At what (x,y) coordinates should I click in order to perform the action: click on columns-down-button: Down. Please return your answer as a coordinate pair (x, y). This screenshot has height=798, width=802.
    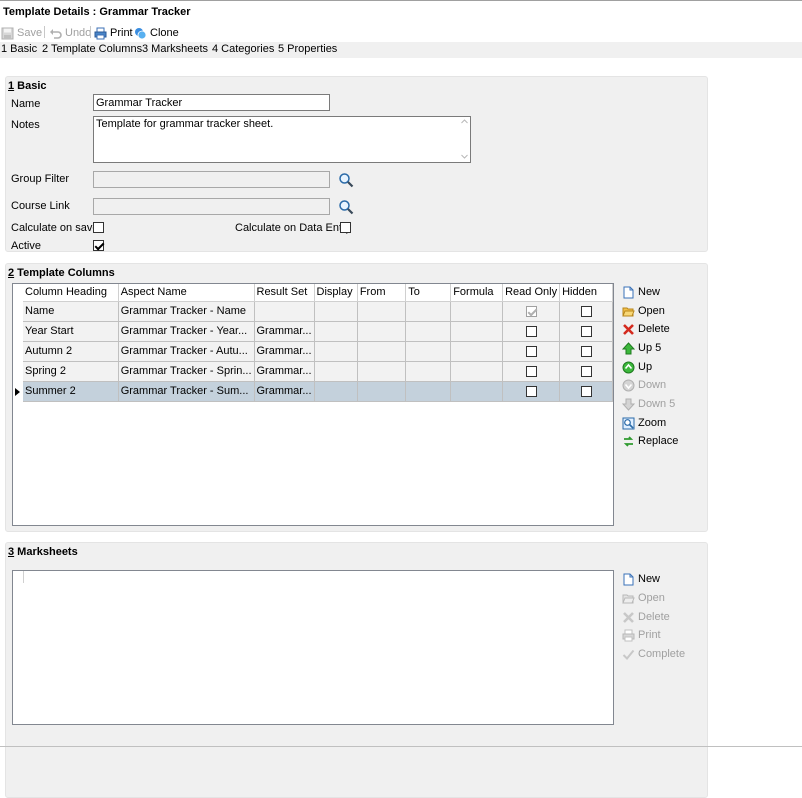
    Looking at the image, I should click on (644, 385).